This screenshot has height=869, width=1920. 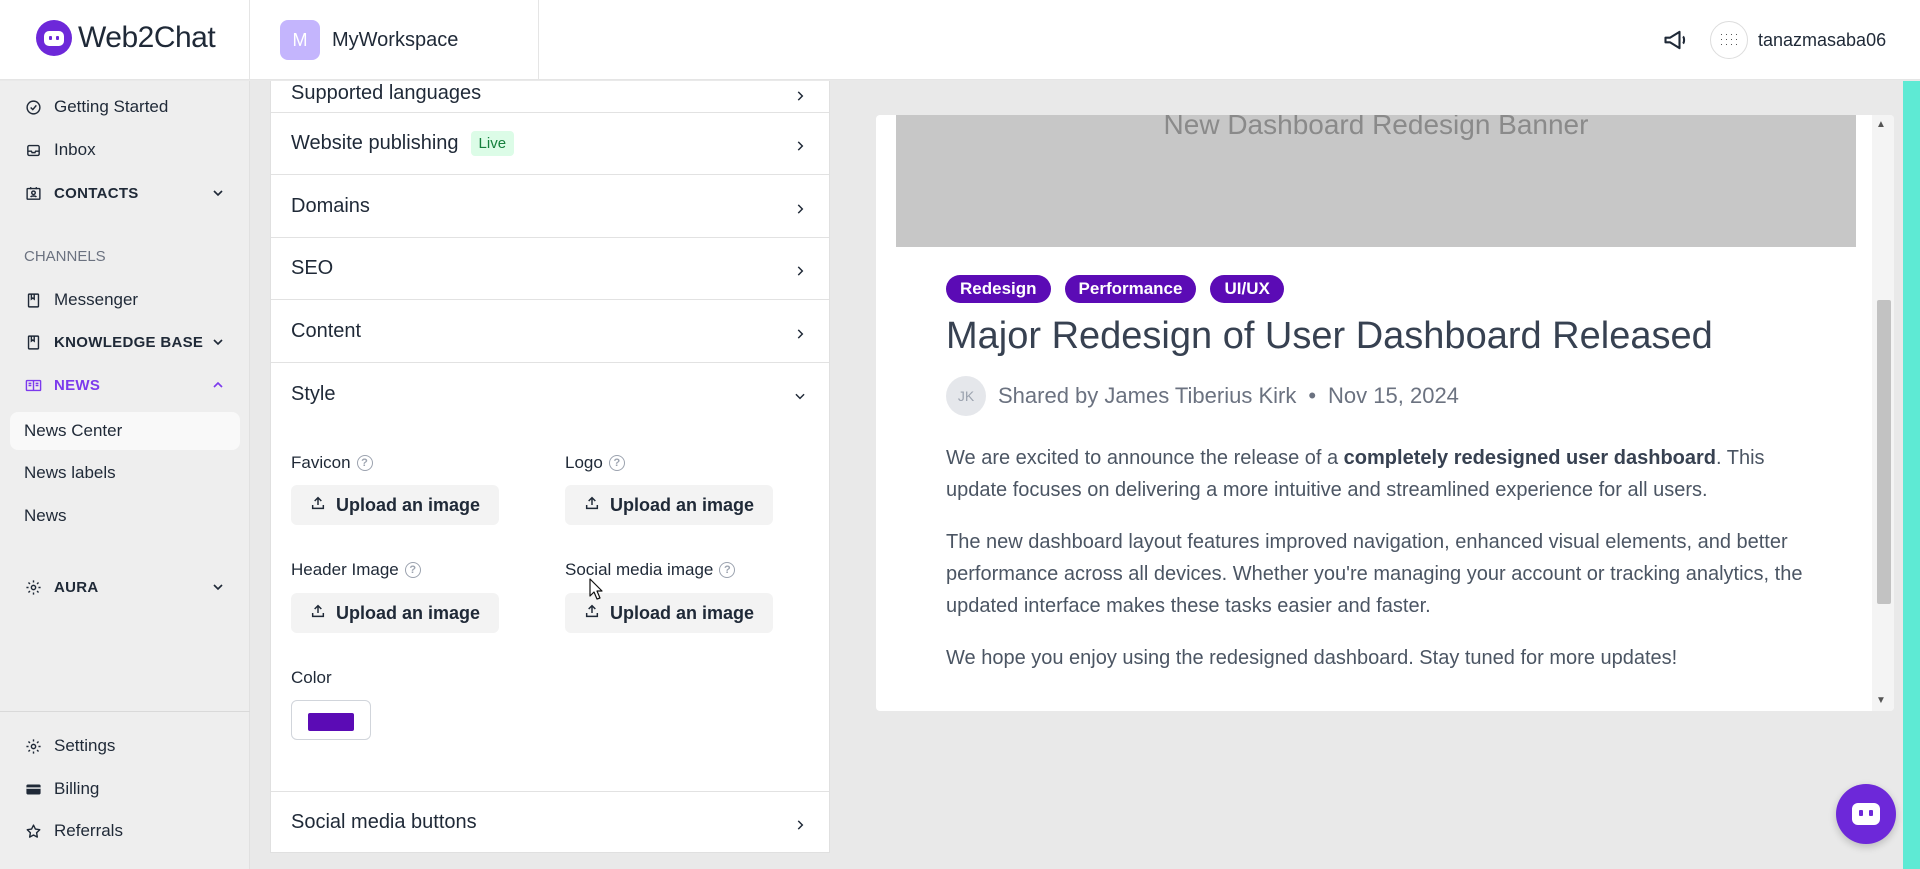 What do you see at coordinates (326, 331) in the screenshot?
I see `row-label: Content` at bounding box center [326, 331].